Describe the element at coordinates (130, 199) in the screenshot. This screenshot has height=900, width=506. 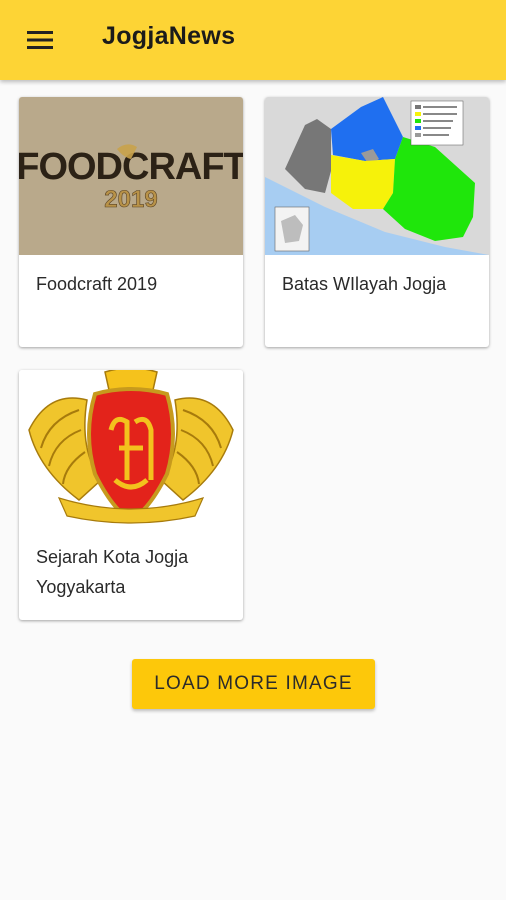
I see `foodcraft-logo-year: 2019` at that location.